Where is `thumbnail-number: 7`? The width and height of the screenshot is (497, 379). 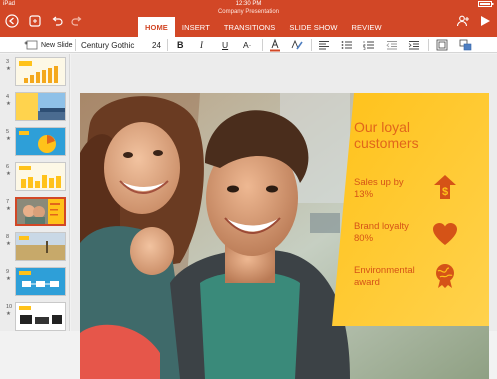 thumbnail-number: 7 is located at coordinates (8, 202).